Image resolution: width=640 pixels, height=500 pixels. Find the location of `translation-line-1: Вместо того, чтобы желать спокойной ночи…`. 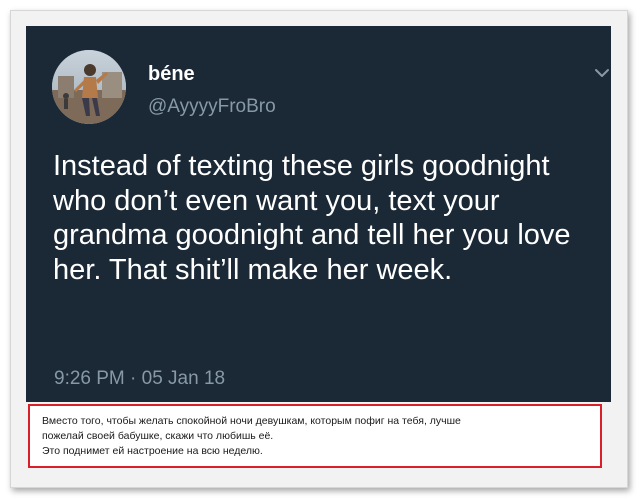

translation-line-1: Вместо того, чтобы желать спокойной ночи… is located at coordinates (251, 421).